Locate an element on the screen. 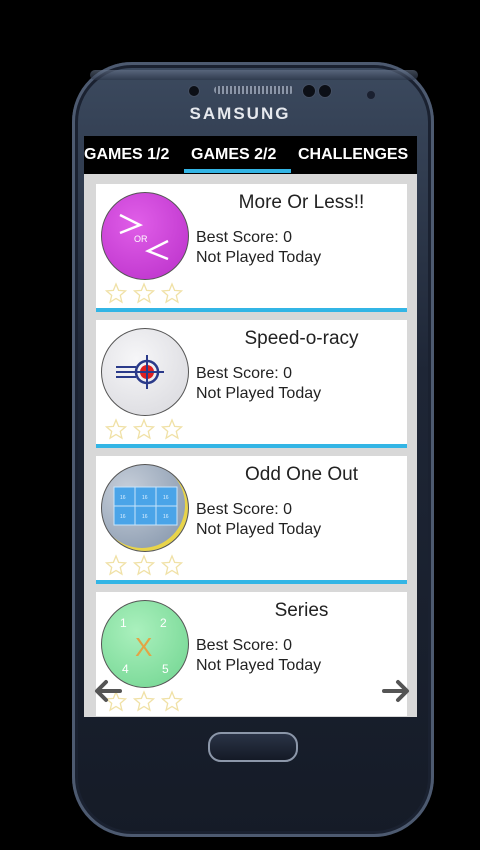 Image resolution: width=480 pixels, height=850 pixels. series-number: 1 is located at coordinates (123, 623).